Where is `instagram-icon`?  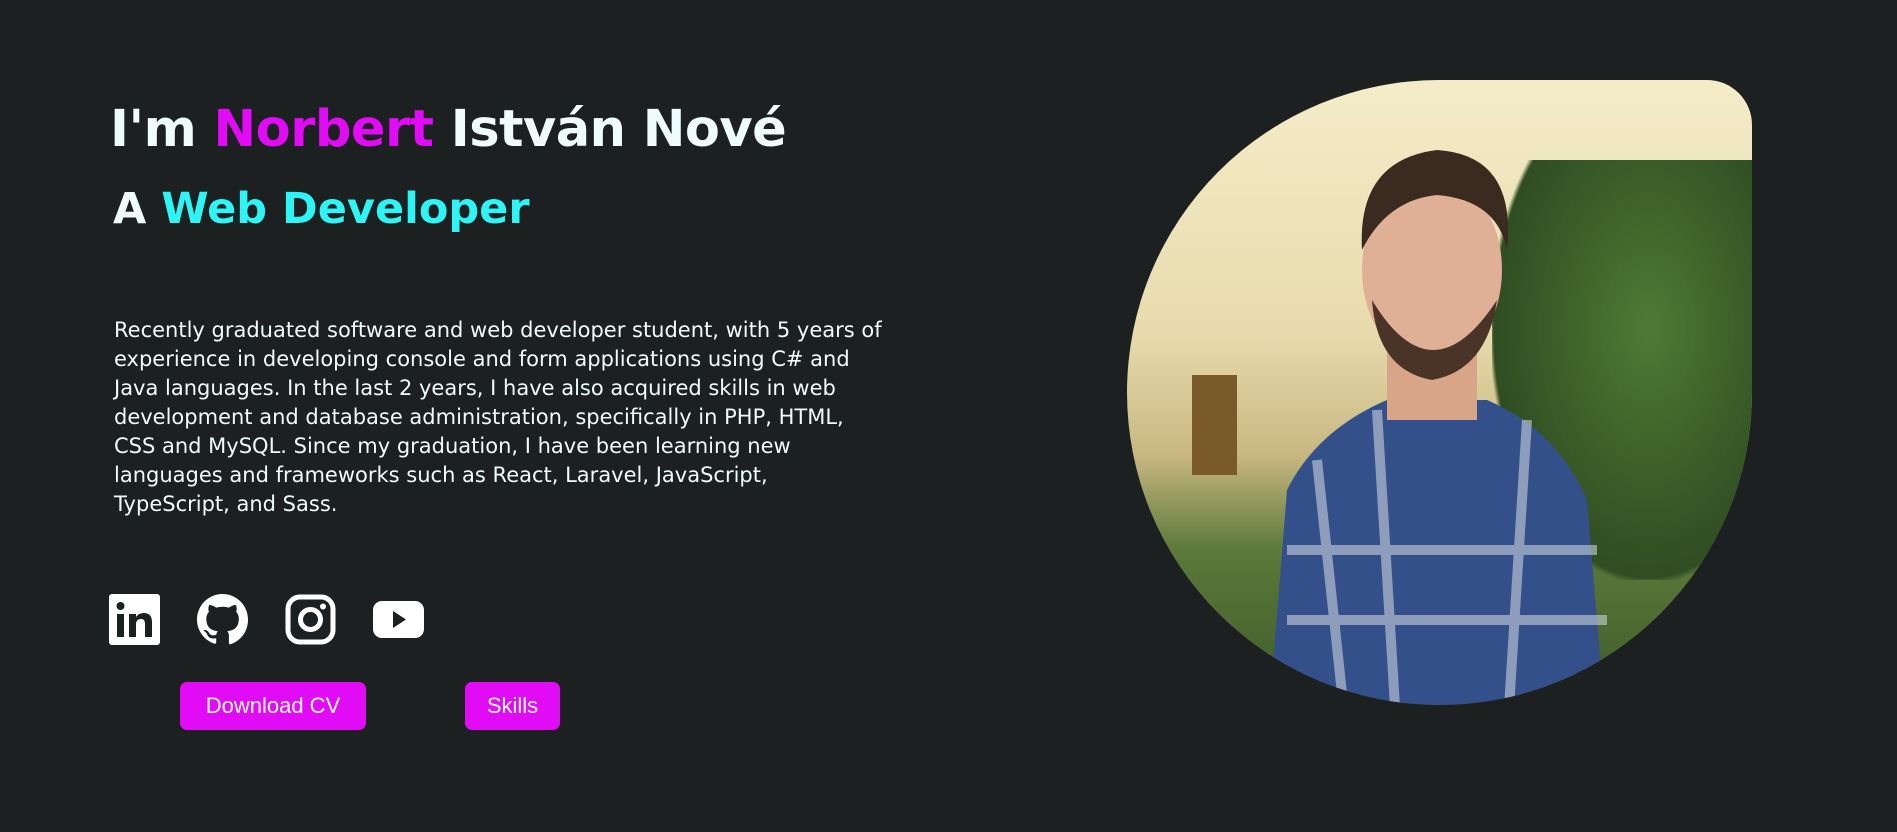 instagram-icon is located at coordinates (310, 619).